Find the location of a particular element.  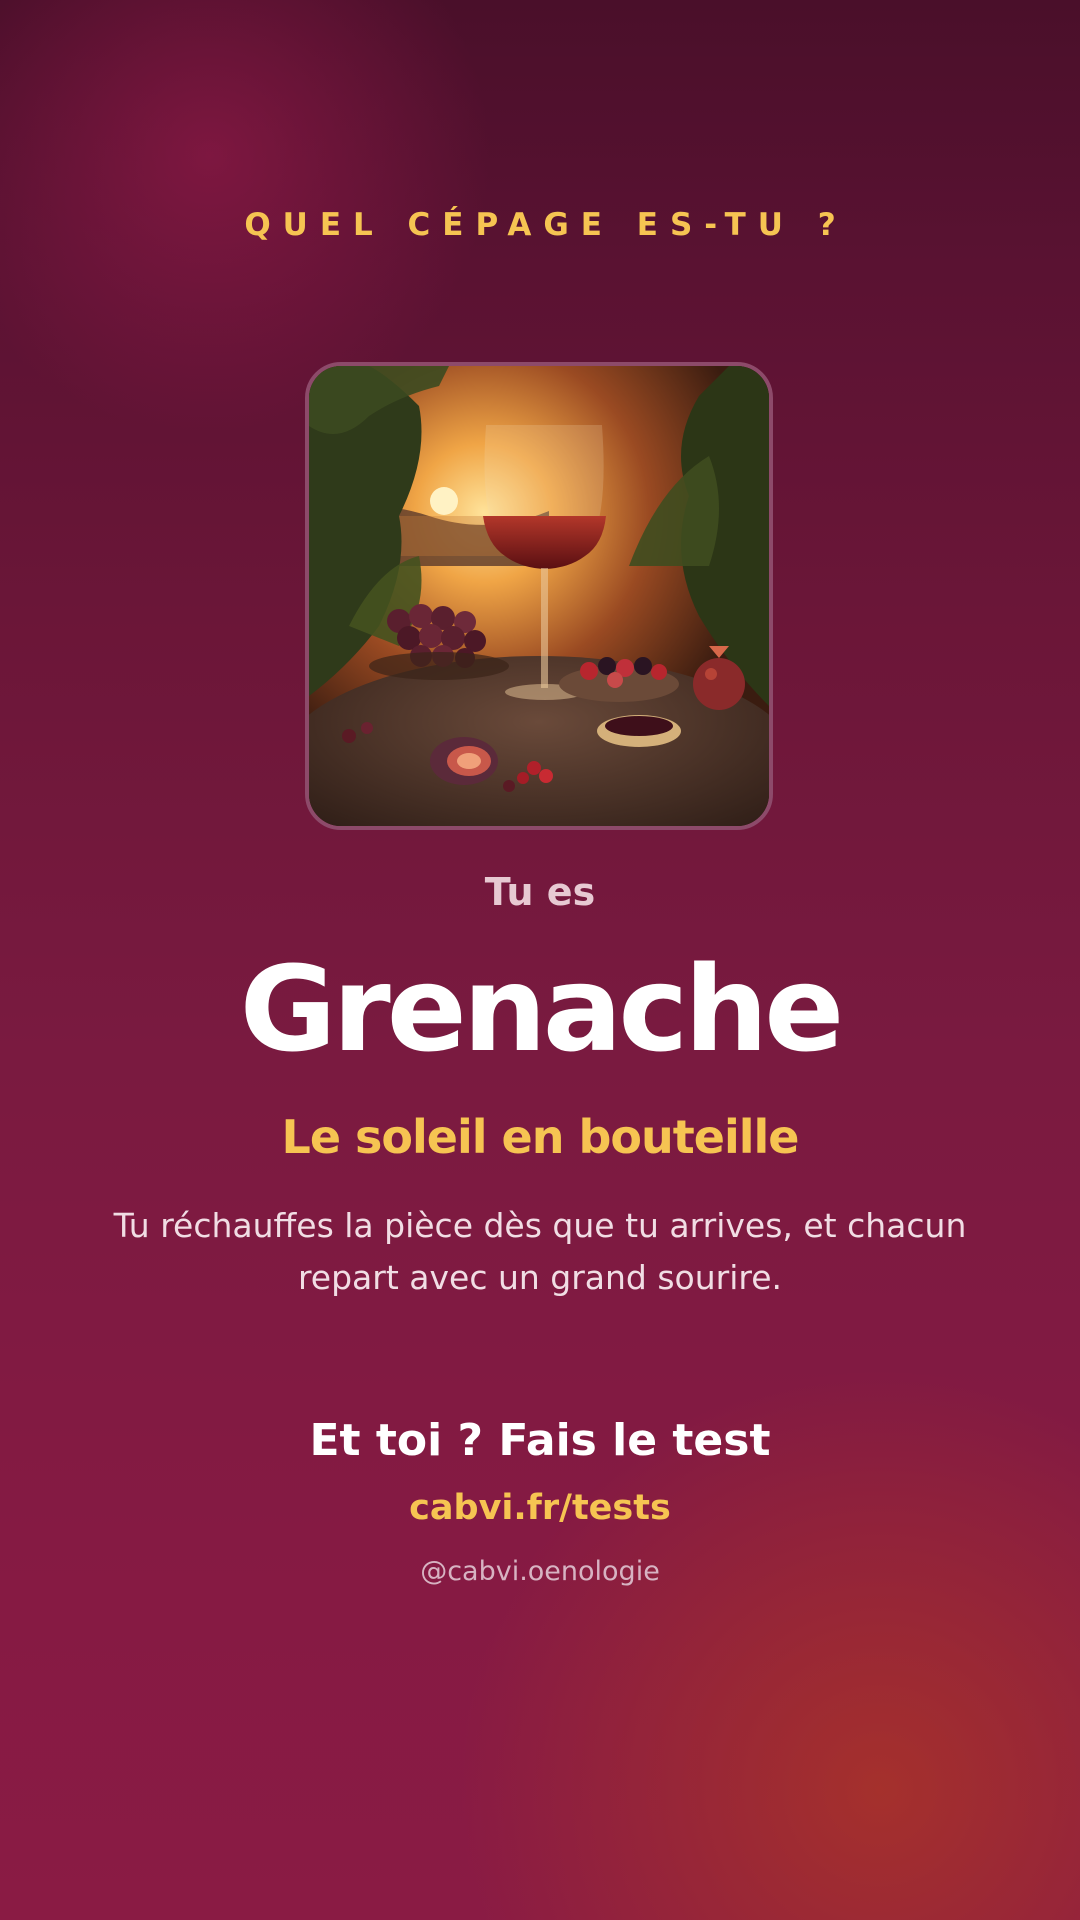

wine-glass-scene-image is located at coordinates (539, 596).